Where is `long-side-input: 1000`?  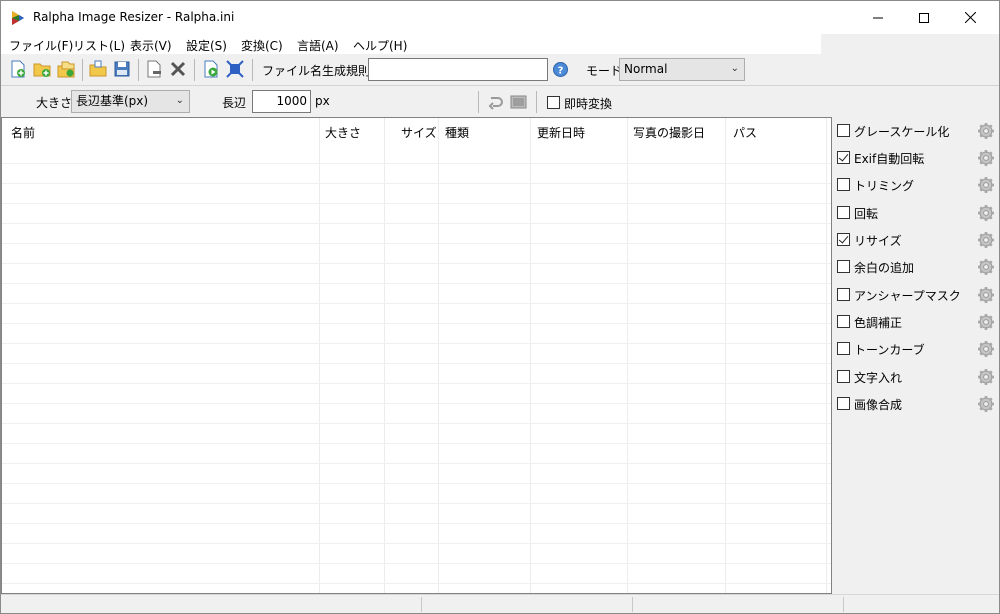
long-side-input: 1000 is located at coordinates (281, 101).